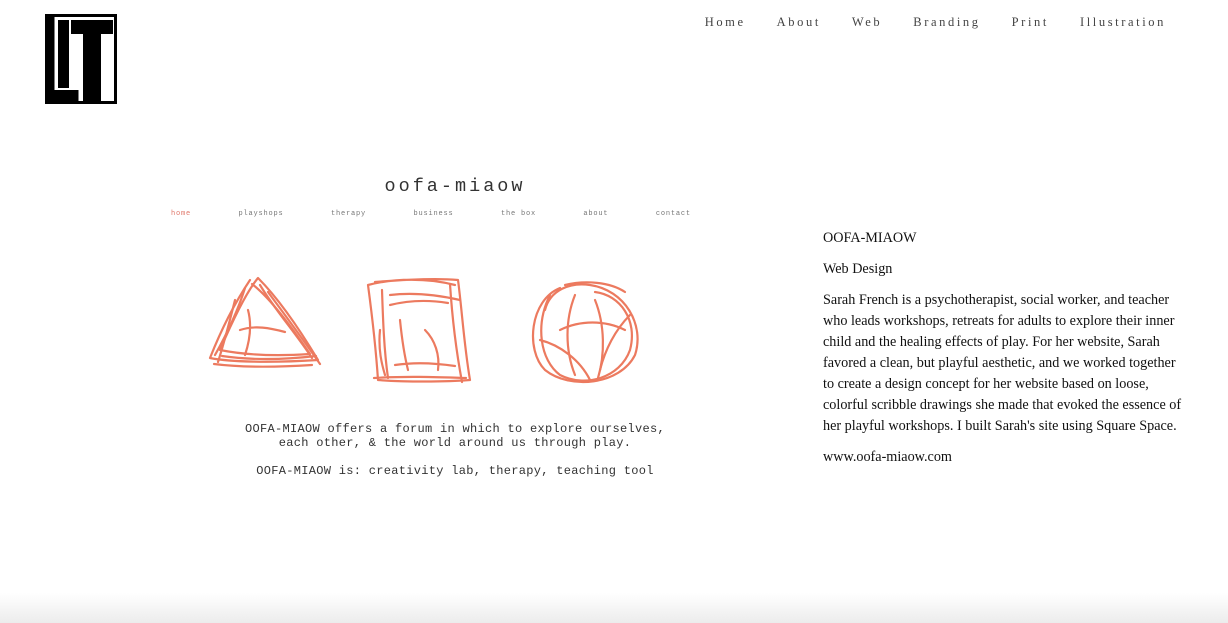  Describe the element at coordinates (1123, 22) in the screenshot. I see `nav-illustration: Illustration` at that location.